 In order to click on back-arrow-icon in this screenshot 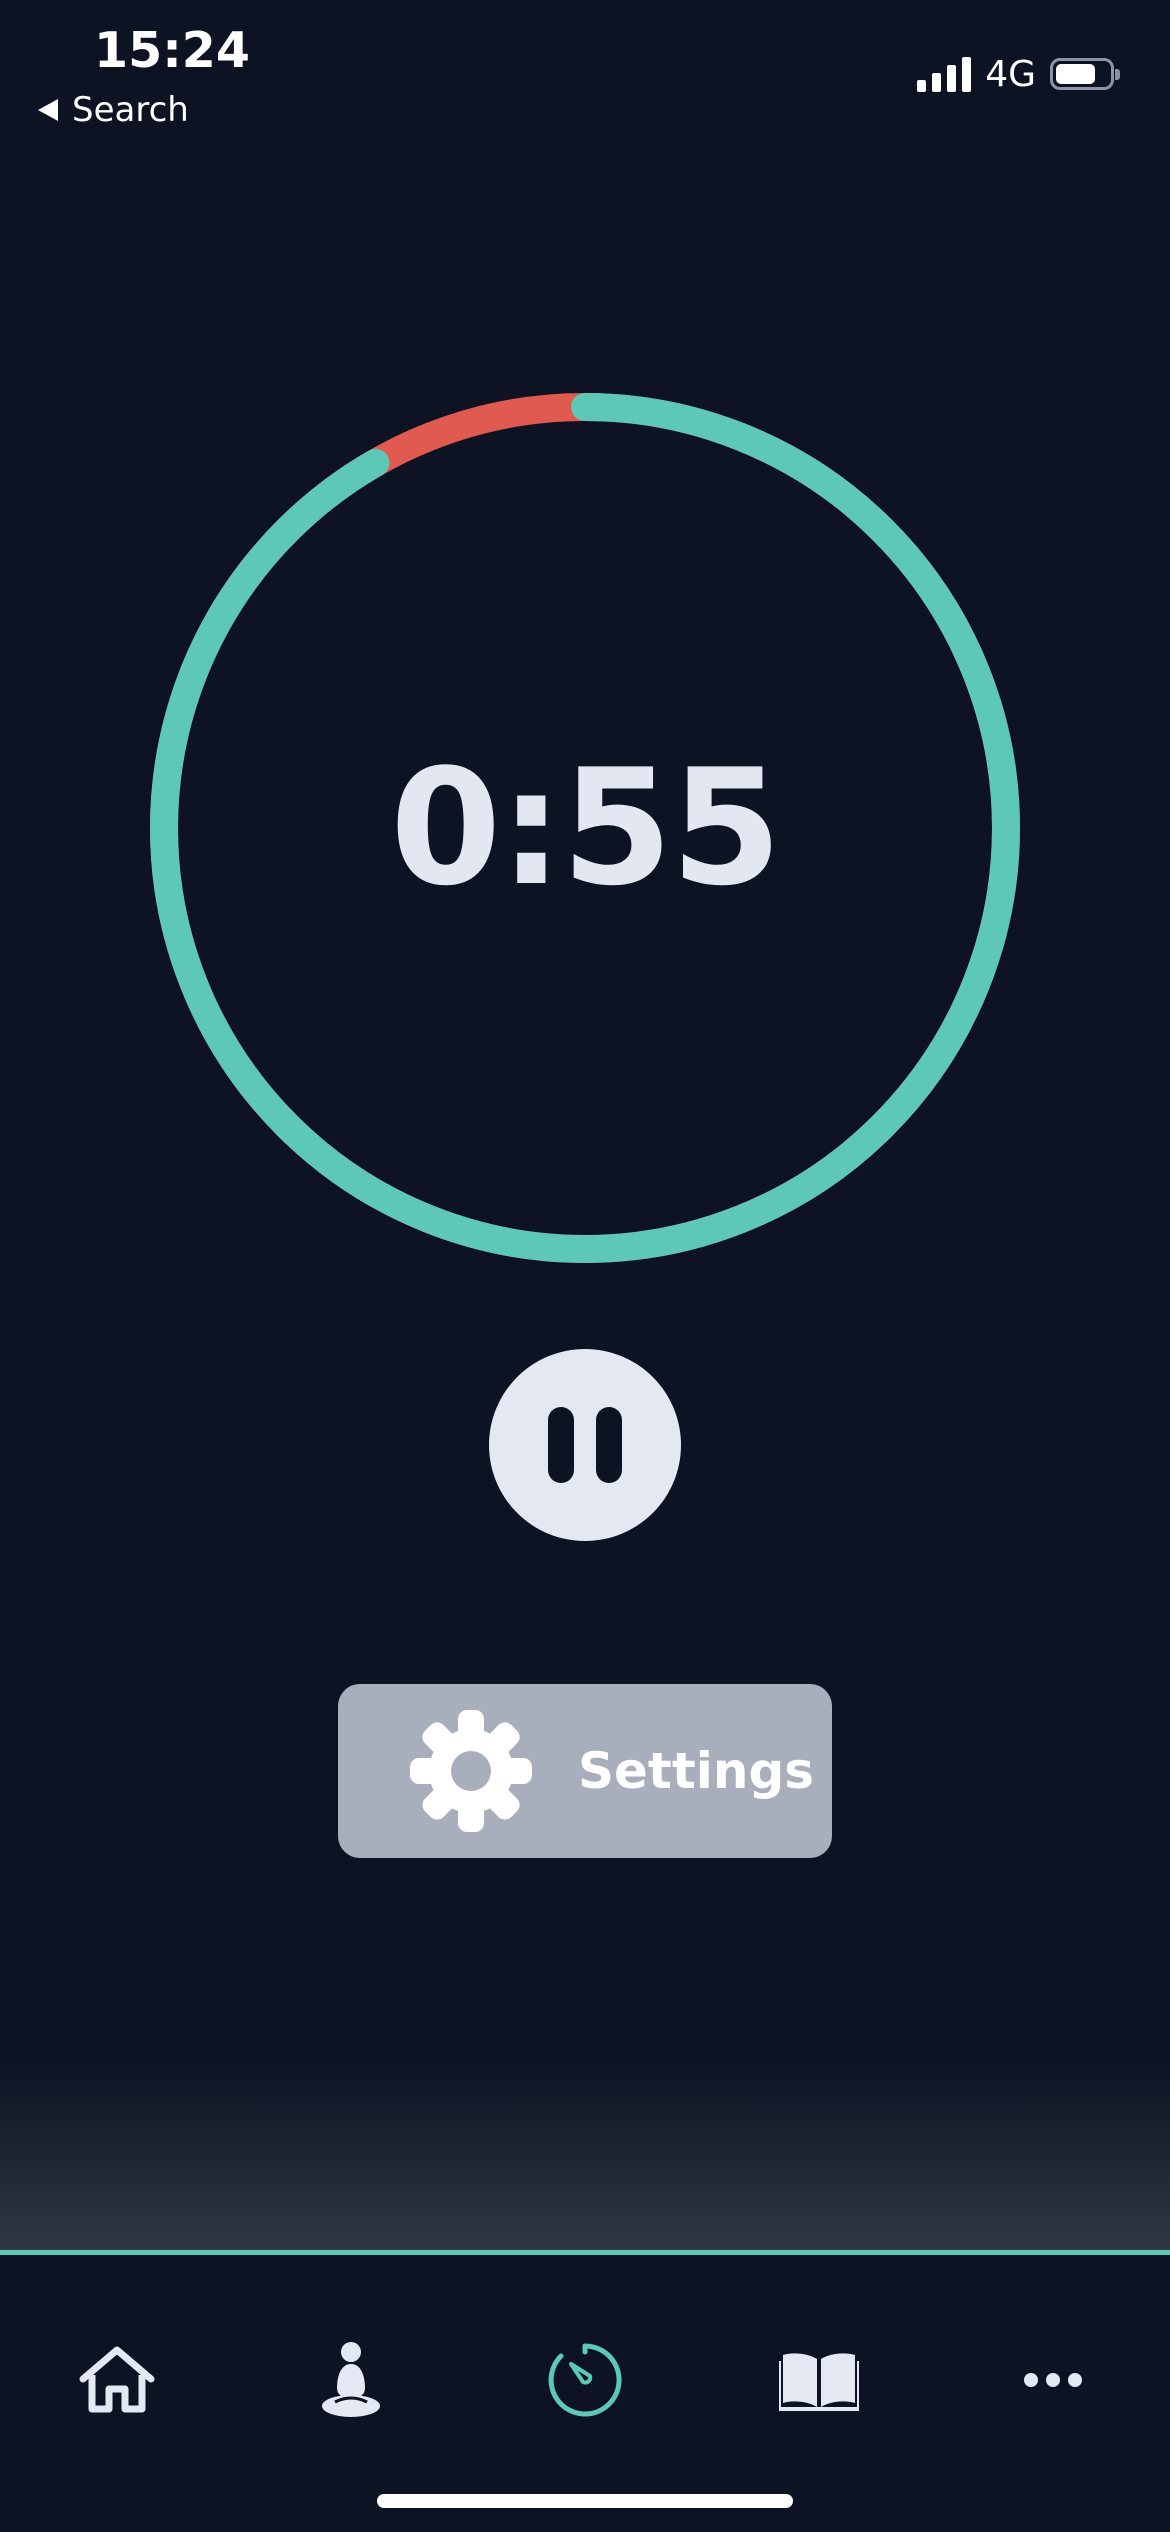, I will do `click(48, 110)`.